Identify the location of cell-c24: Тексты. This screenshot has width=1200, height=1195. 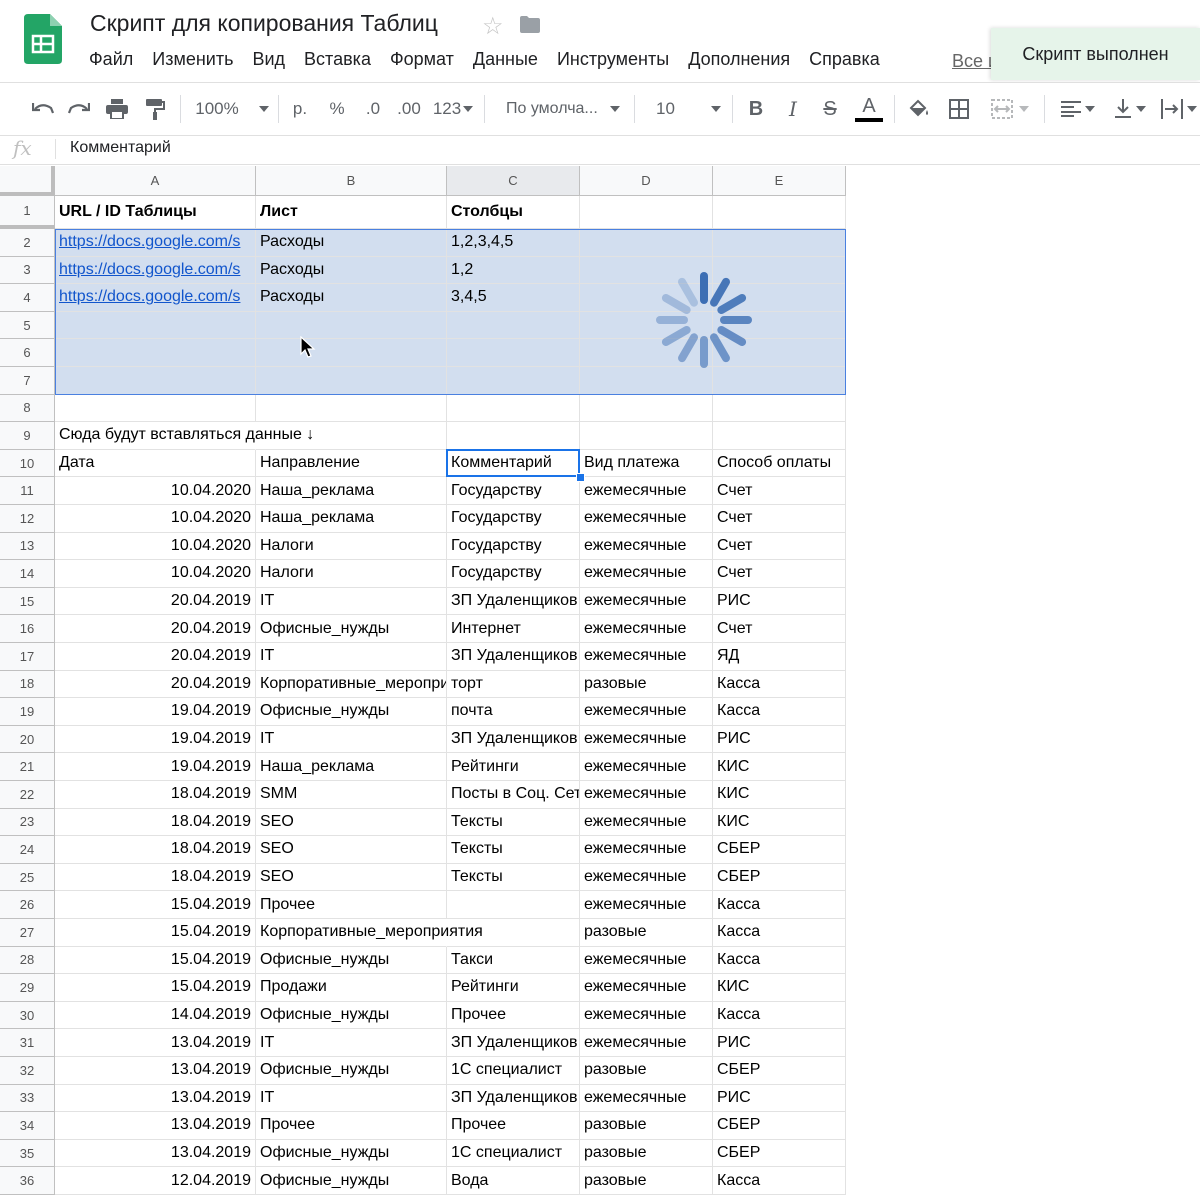
(513, 850).